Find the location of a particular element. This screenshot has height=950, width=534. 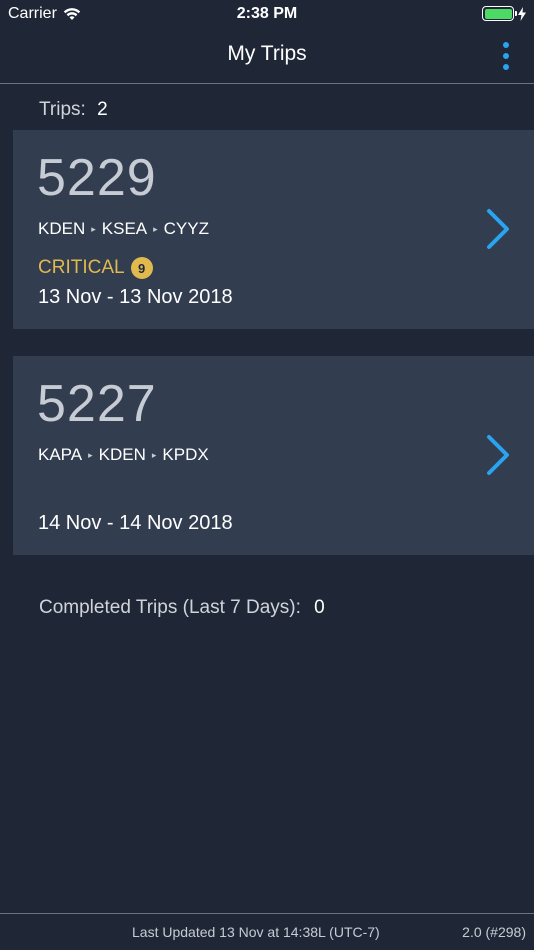

route-airport: KSEA is located at coordinates (124, 228).